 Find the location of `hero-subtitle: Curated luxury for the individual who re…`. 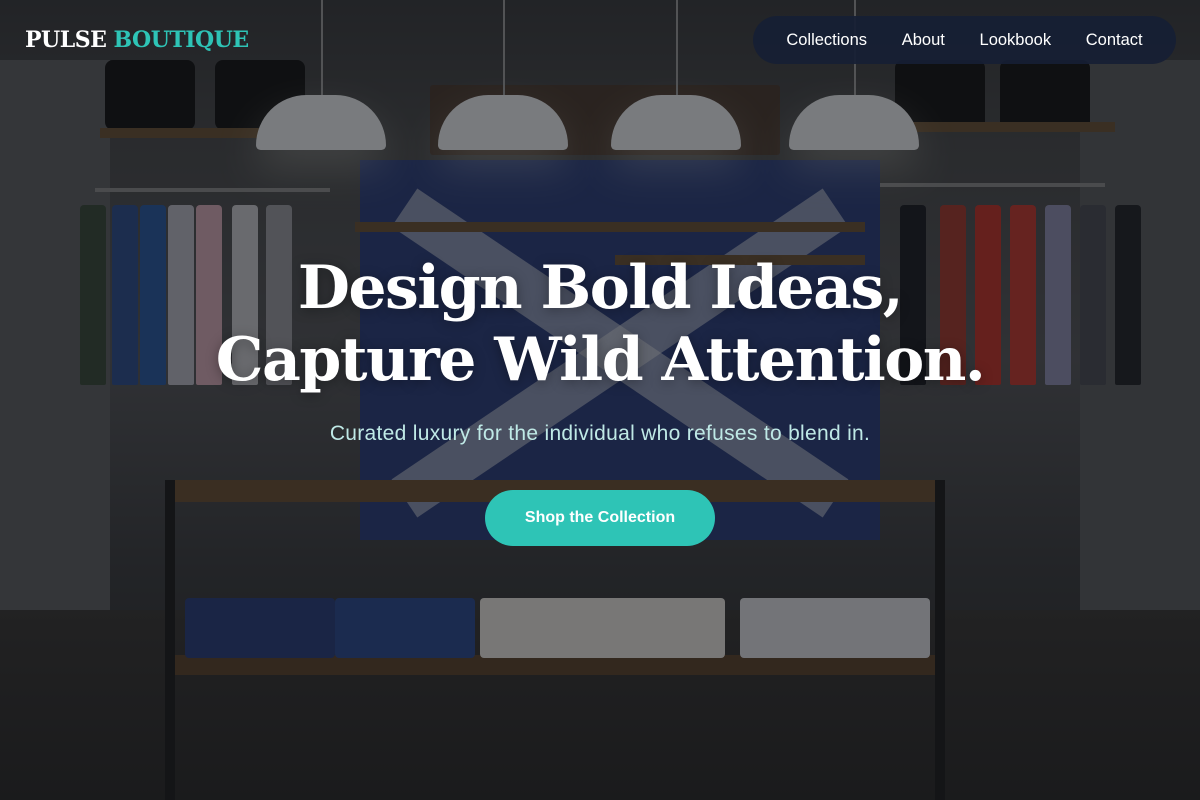

hero-subtitle: Curated luxury for the individual who re… is located at coordinates (600, 433).